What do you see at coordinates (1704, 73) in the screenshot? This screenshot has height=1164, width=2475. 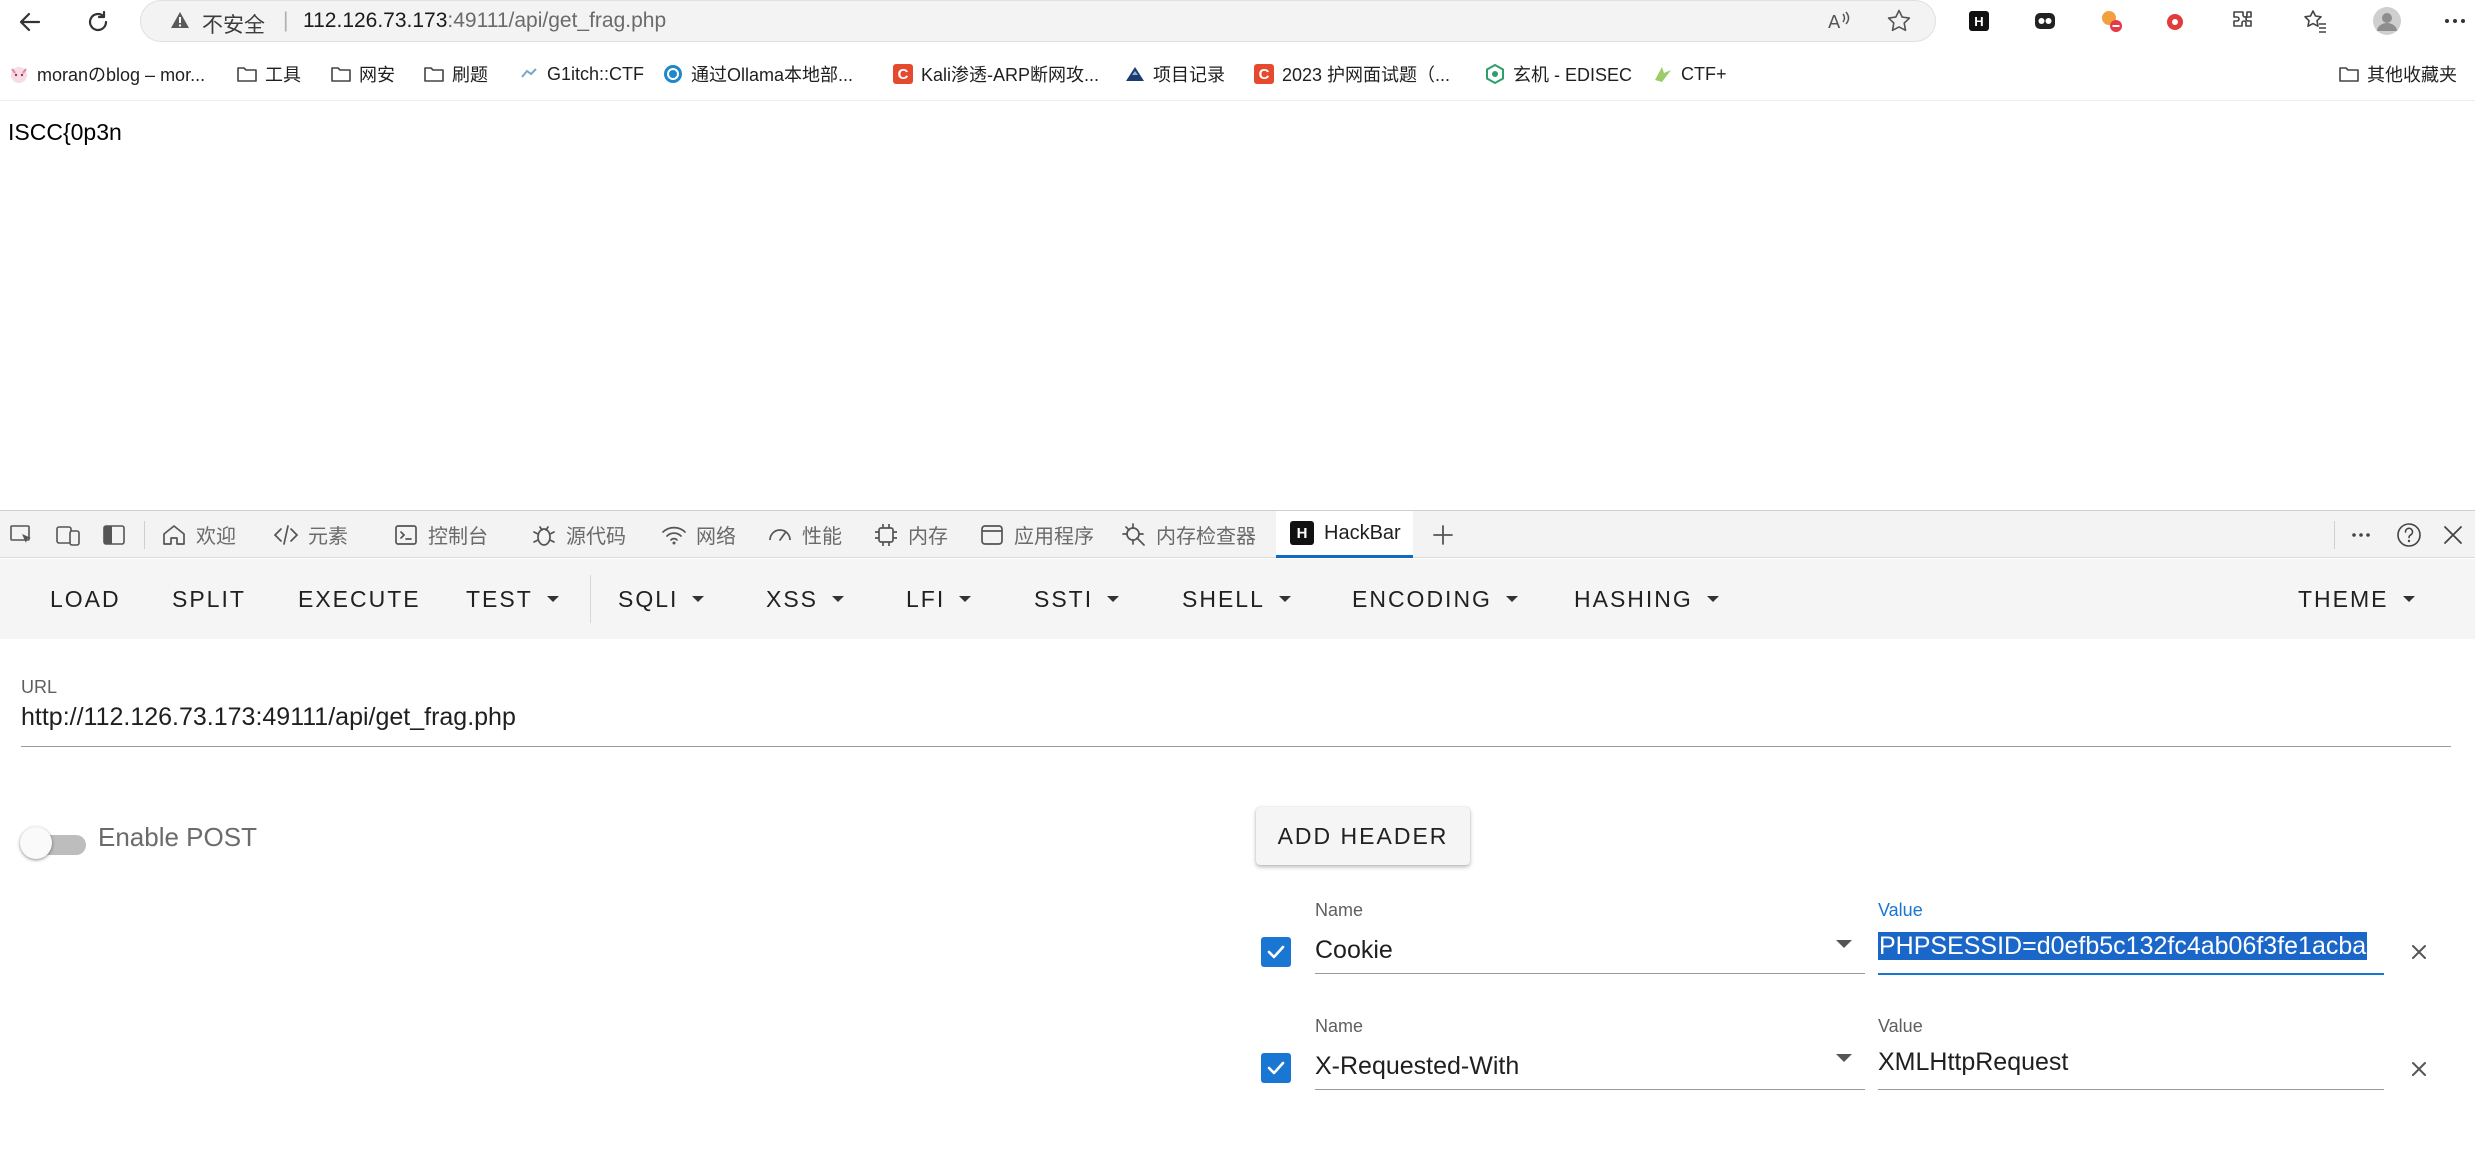 I see `bookmark-label: CTF+` at bounding box center [1704, 73].